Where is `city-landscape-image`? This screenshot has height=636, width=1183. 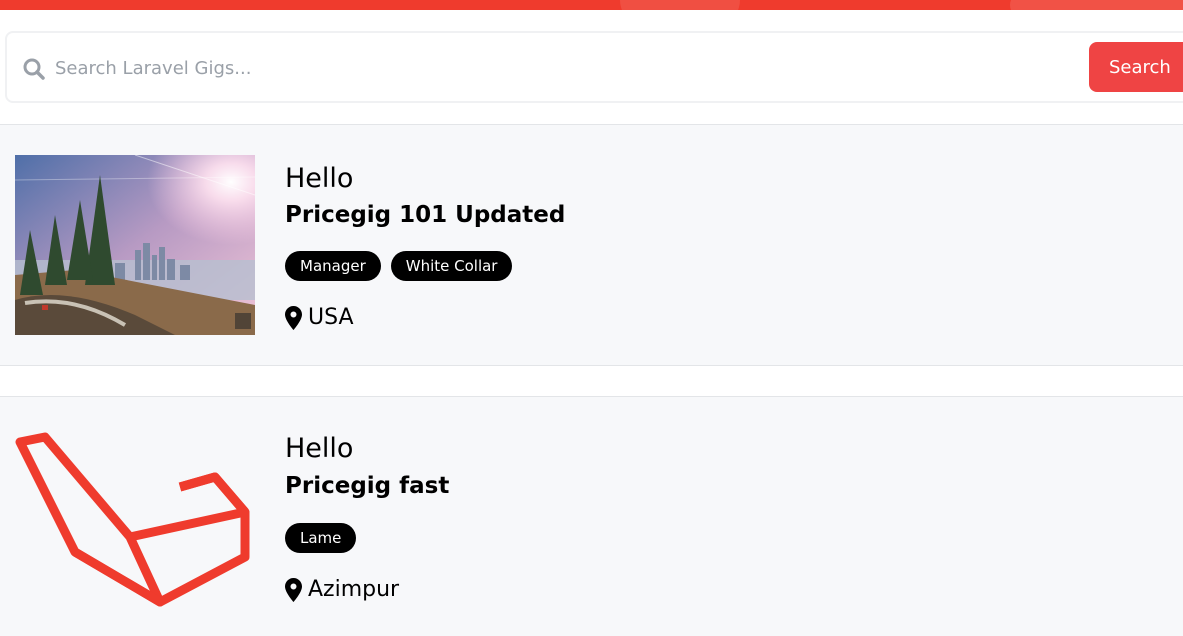 city-landscape-image is located at coordinates (135, 245).